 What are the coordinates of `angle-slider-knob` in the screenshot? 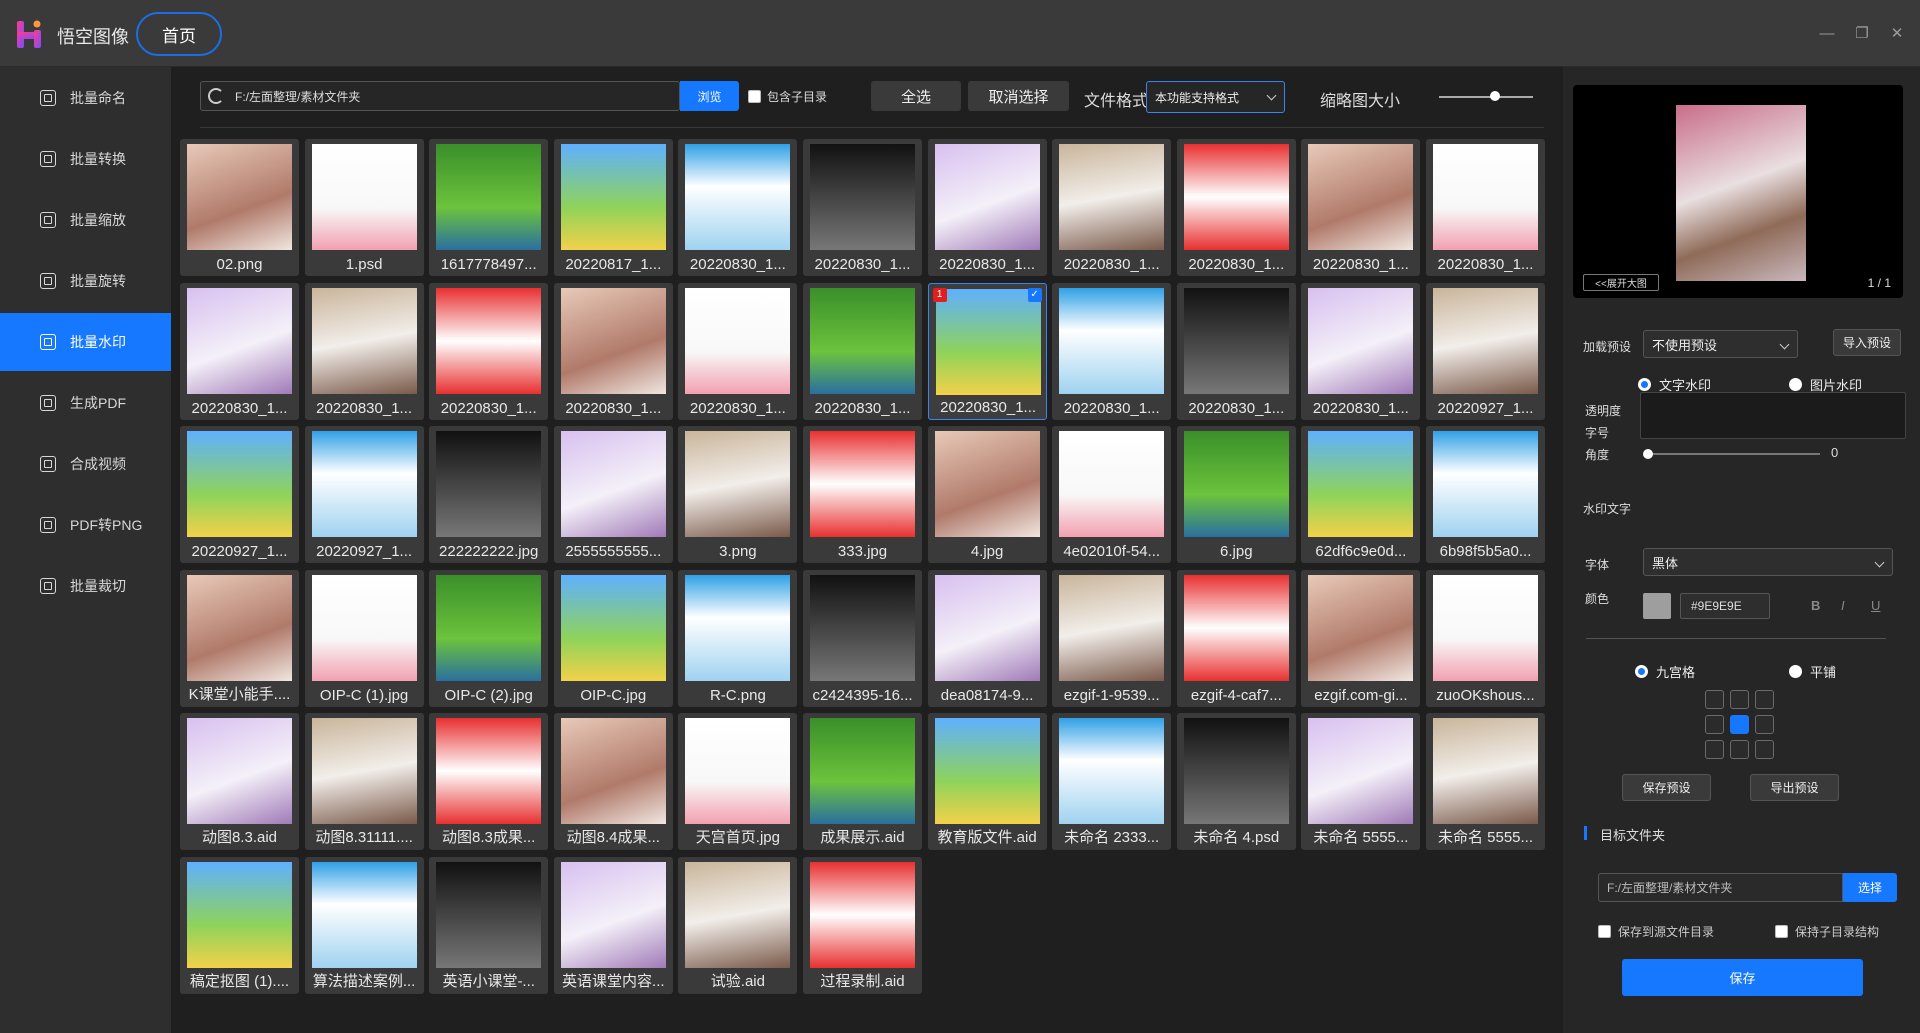 It's located at (1648, 454).